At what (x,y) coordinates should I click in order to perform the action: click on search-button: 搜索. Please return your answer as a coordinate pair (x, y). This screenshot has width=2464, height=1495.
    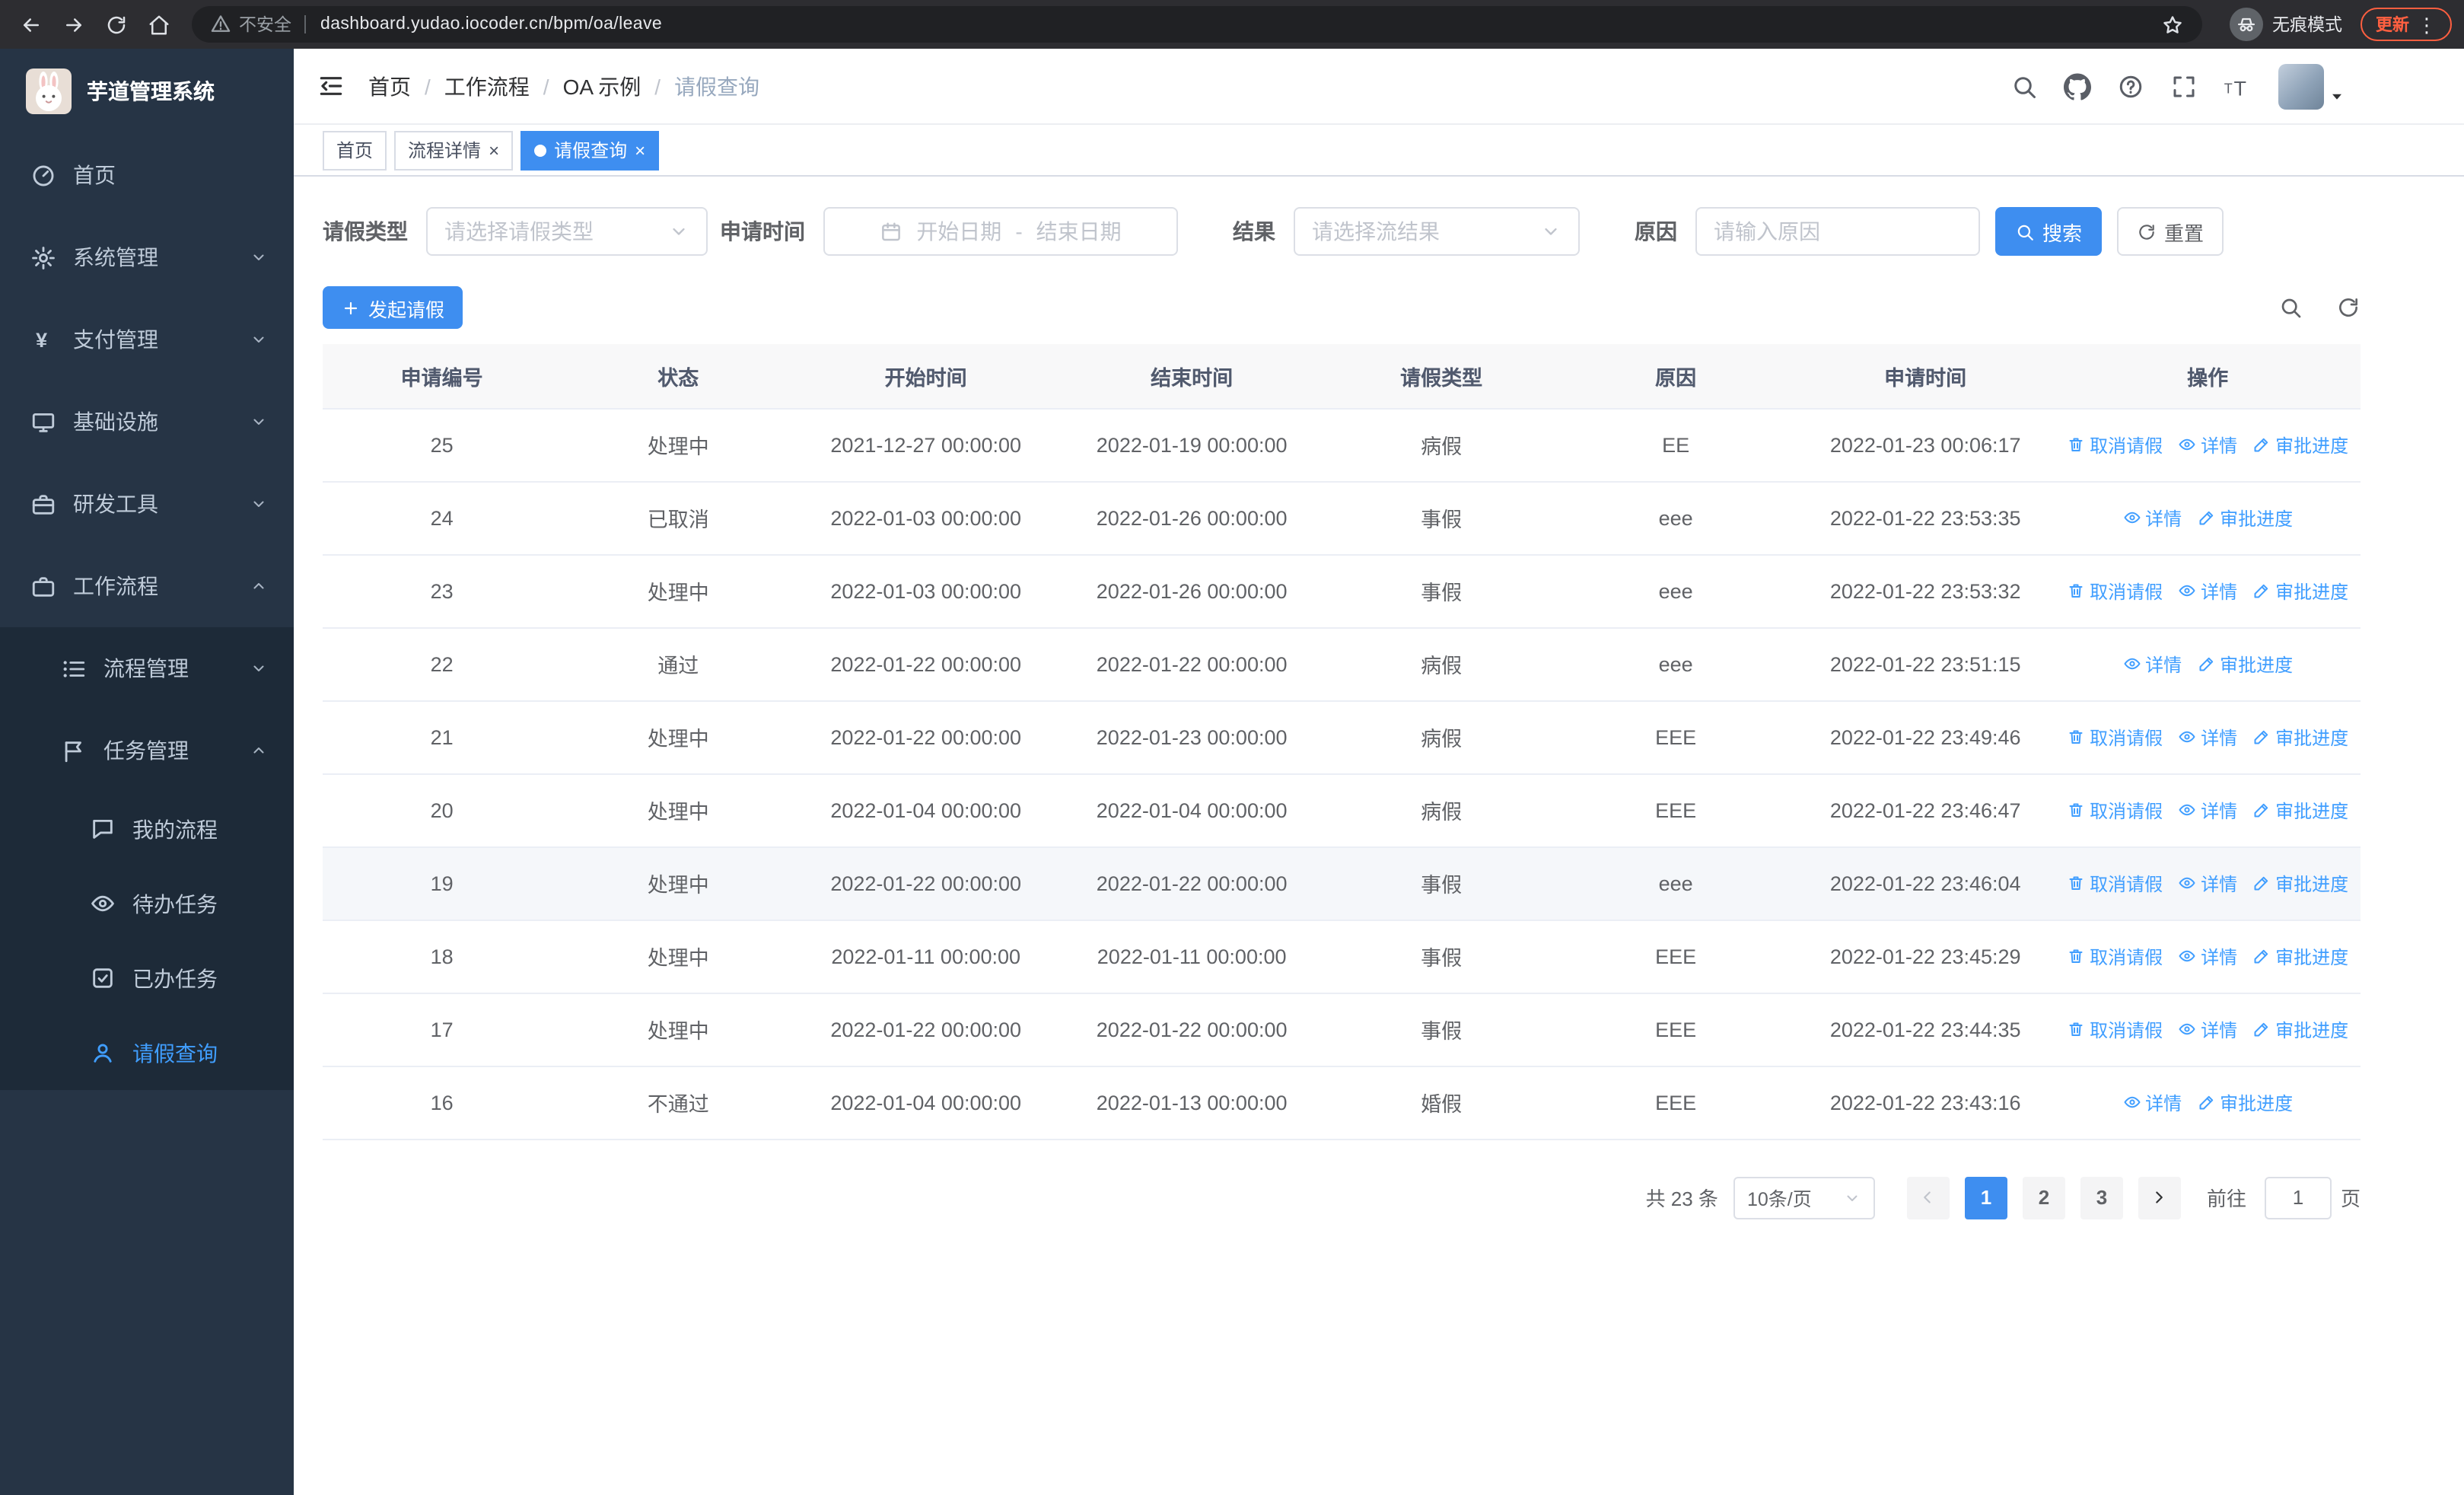
    Looking at the image, I should click on (2048, 231).